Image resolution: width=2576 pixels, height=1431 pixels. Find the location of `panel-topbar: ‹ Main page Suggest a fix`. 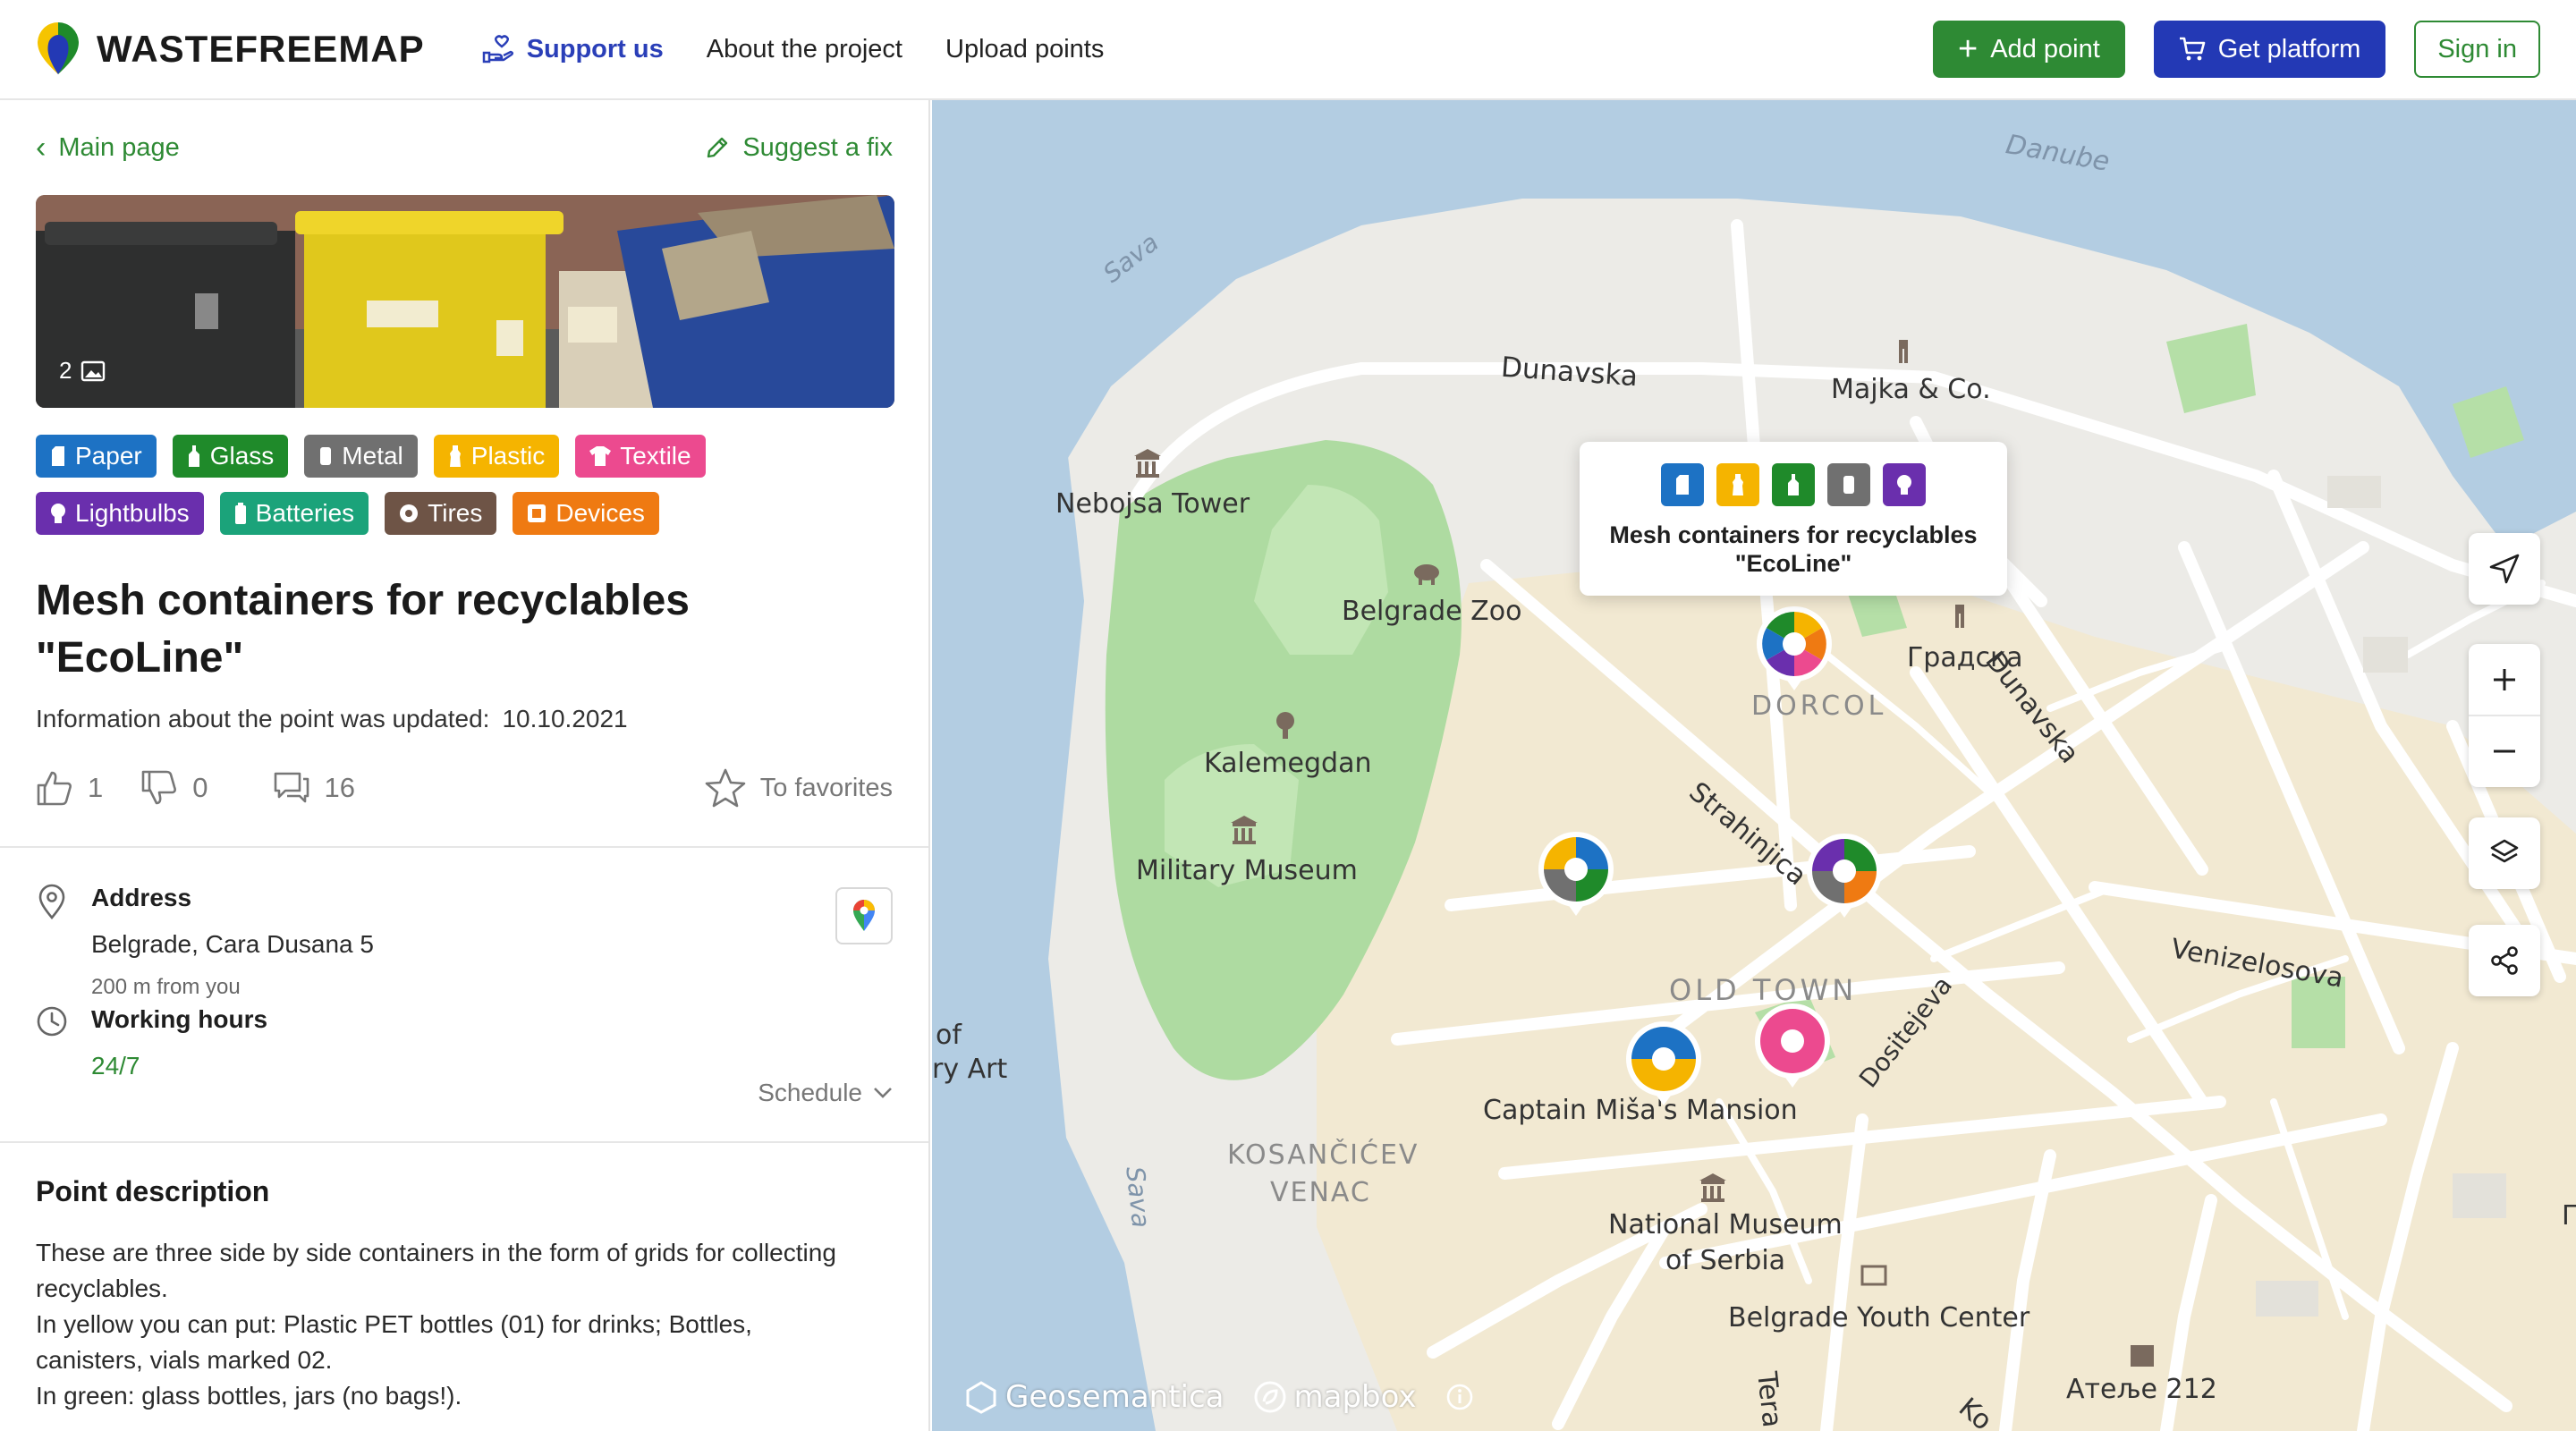

panel-topbar: ‹ Main page Suggest a fix is located at coordinates (464, 147).